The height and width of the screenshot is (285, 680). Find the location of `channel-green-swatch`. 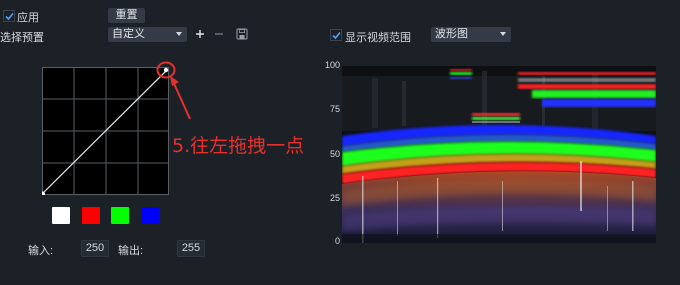

channel-green-swatch is located at coordinates (120, 215).